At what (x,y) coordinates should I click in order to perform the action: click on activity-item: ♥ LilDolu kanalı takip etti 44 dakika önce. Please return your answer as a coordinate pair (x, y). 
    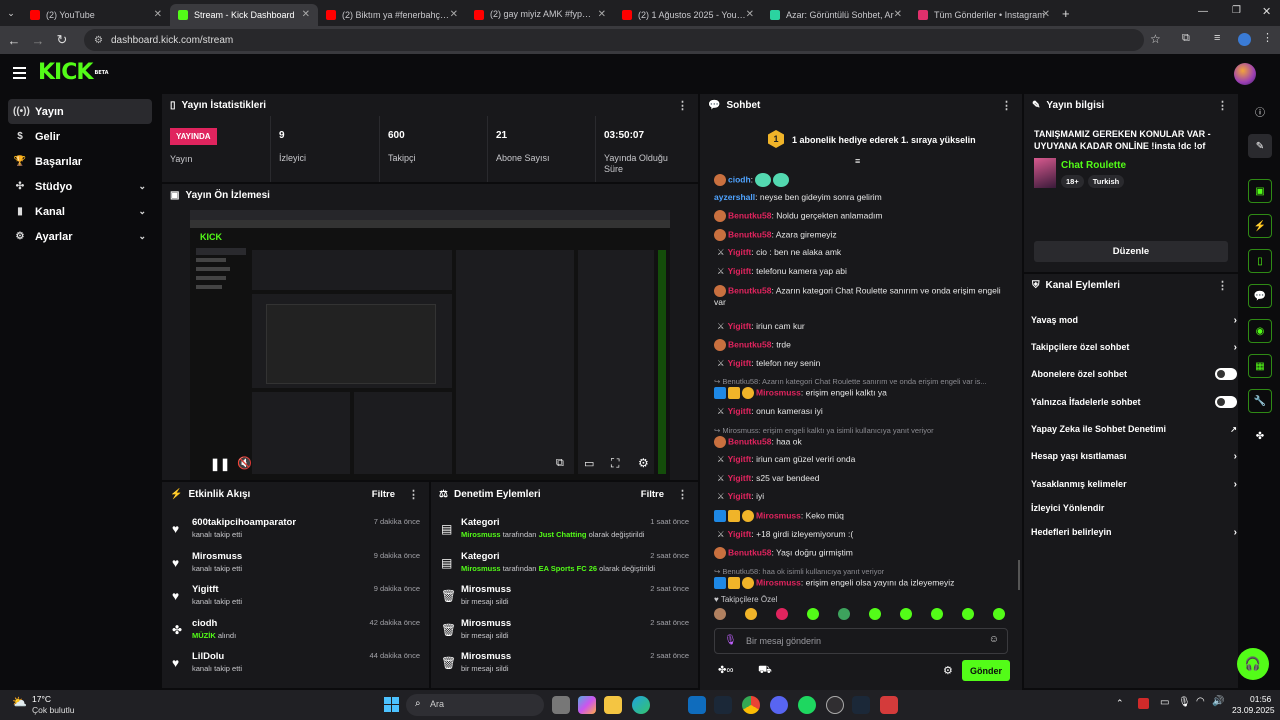
    Looking at the image, I should click on (295, 666).